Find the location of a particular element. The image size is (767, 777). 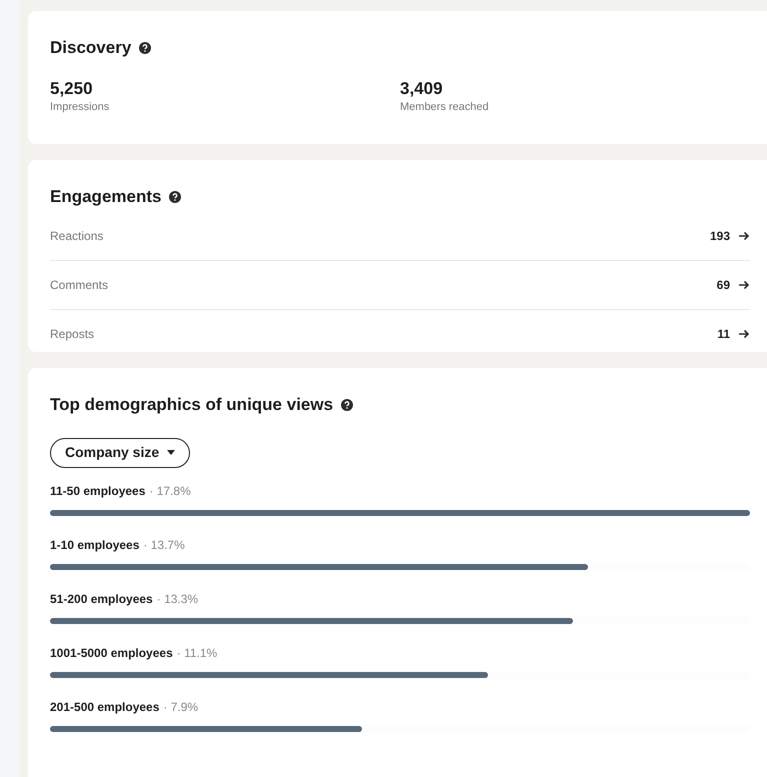

section-title: Engagements is located at coordinates (106, 197).